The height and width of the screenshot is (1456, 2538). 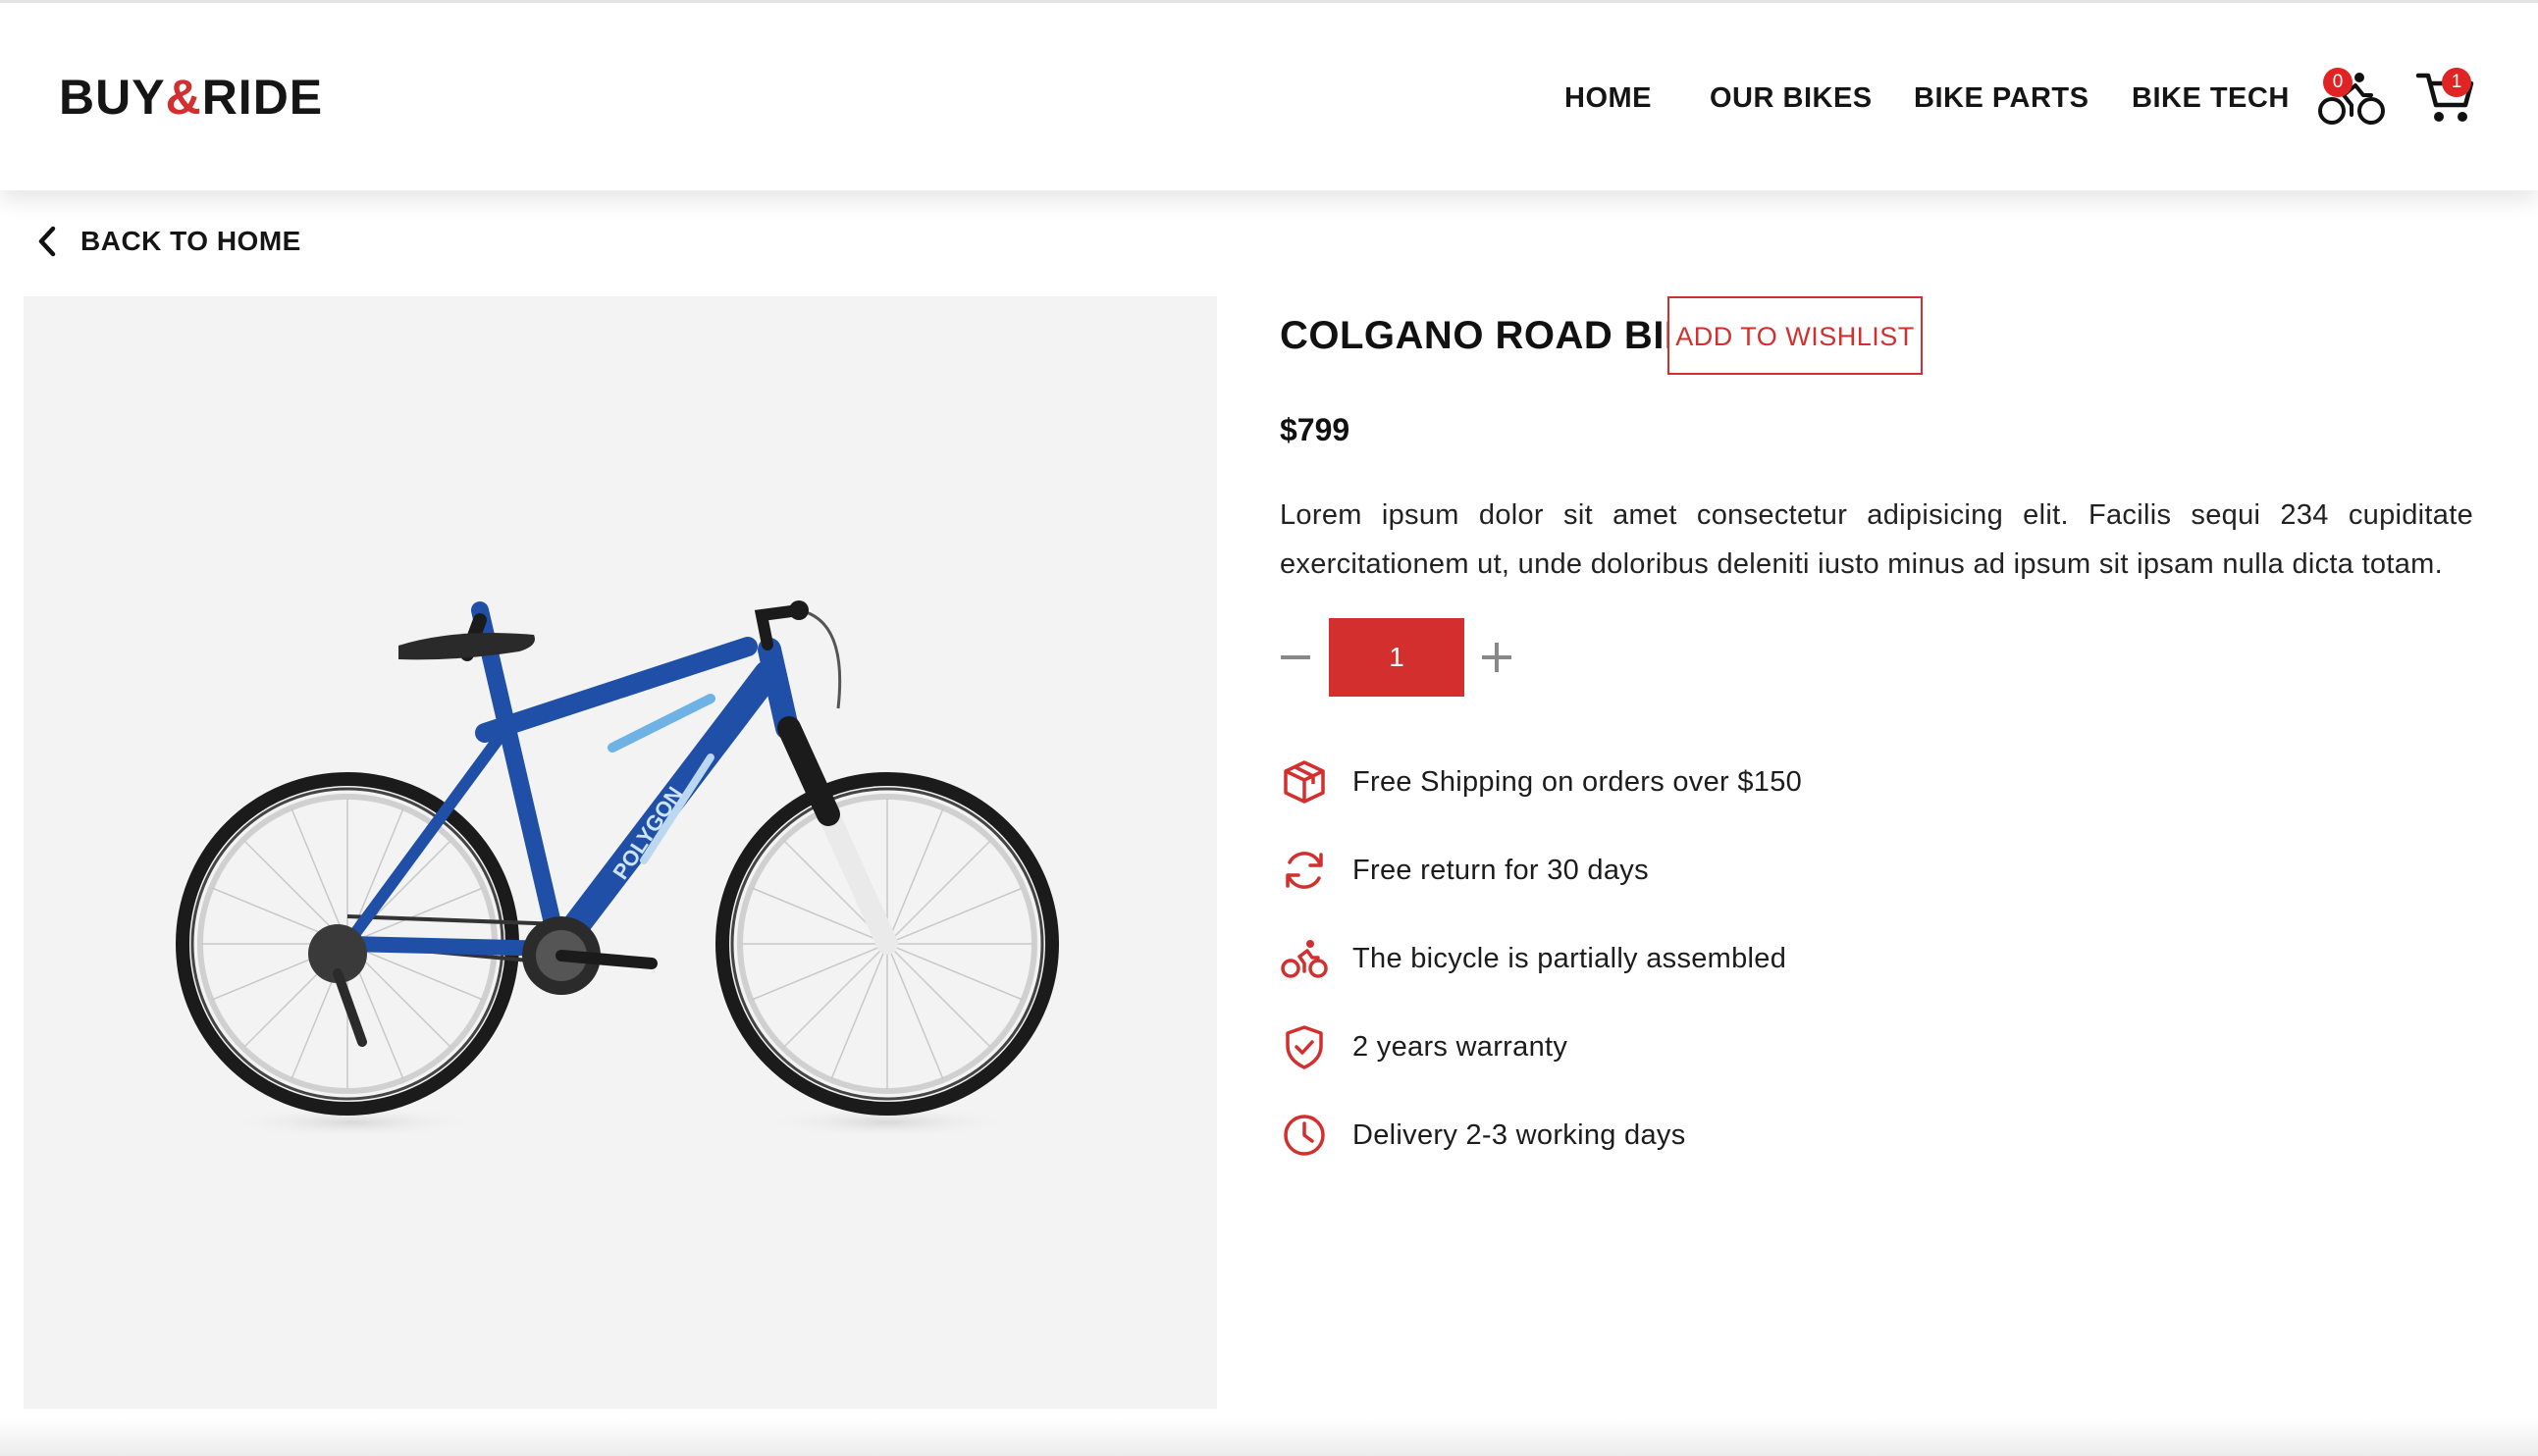 I want to click on quantity-input, so click(x=1396, y=657).